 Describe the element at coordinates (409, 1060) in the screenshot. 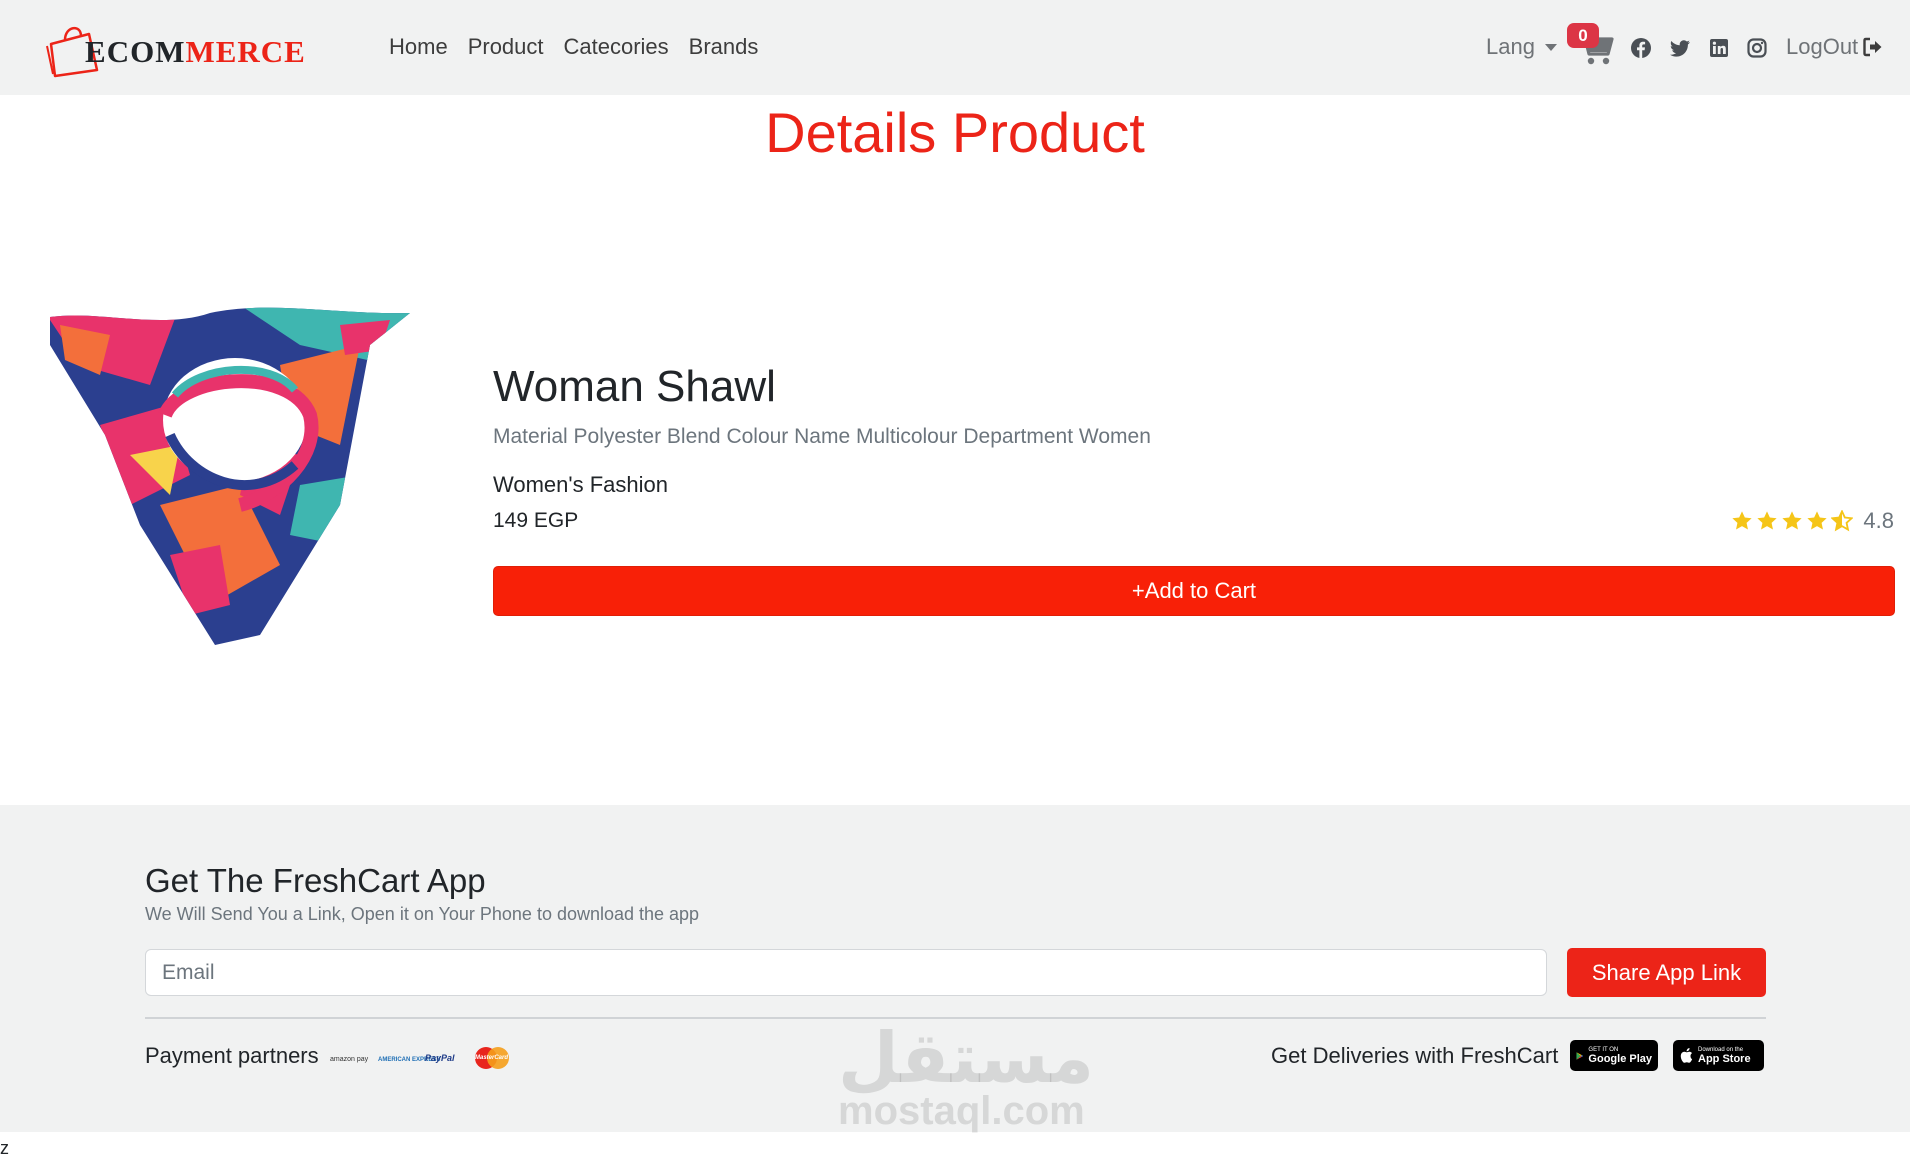

I see `american-express-logo: AMERICAN EXPRESS` at that location.